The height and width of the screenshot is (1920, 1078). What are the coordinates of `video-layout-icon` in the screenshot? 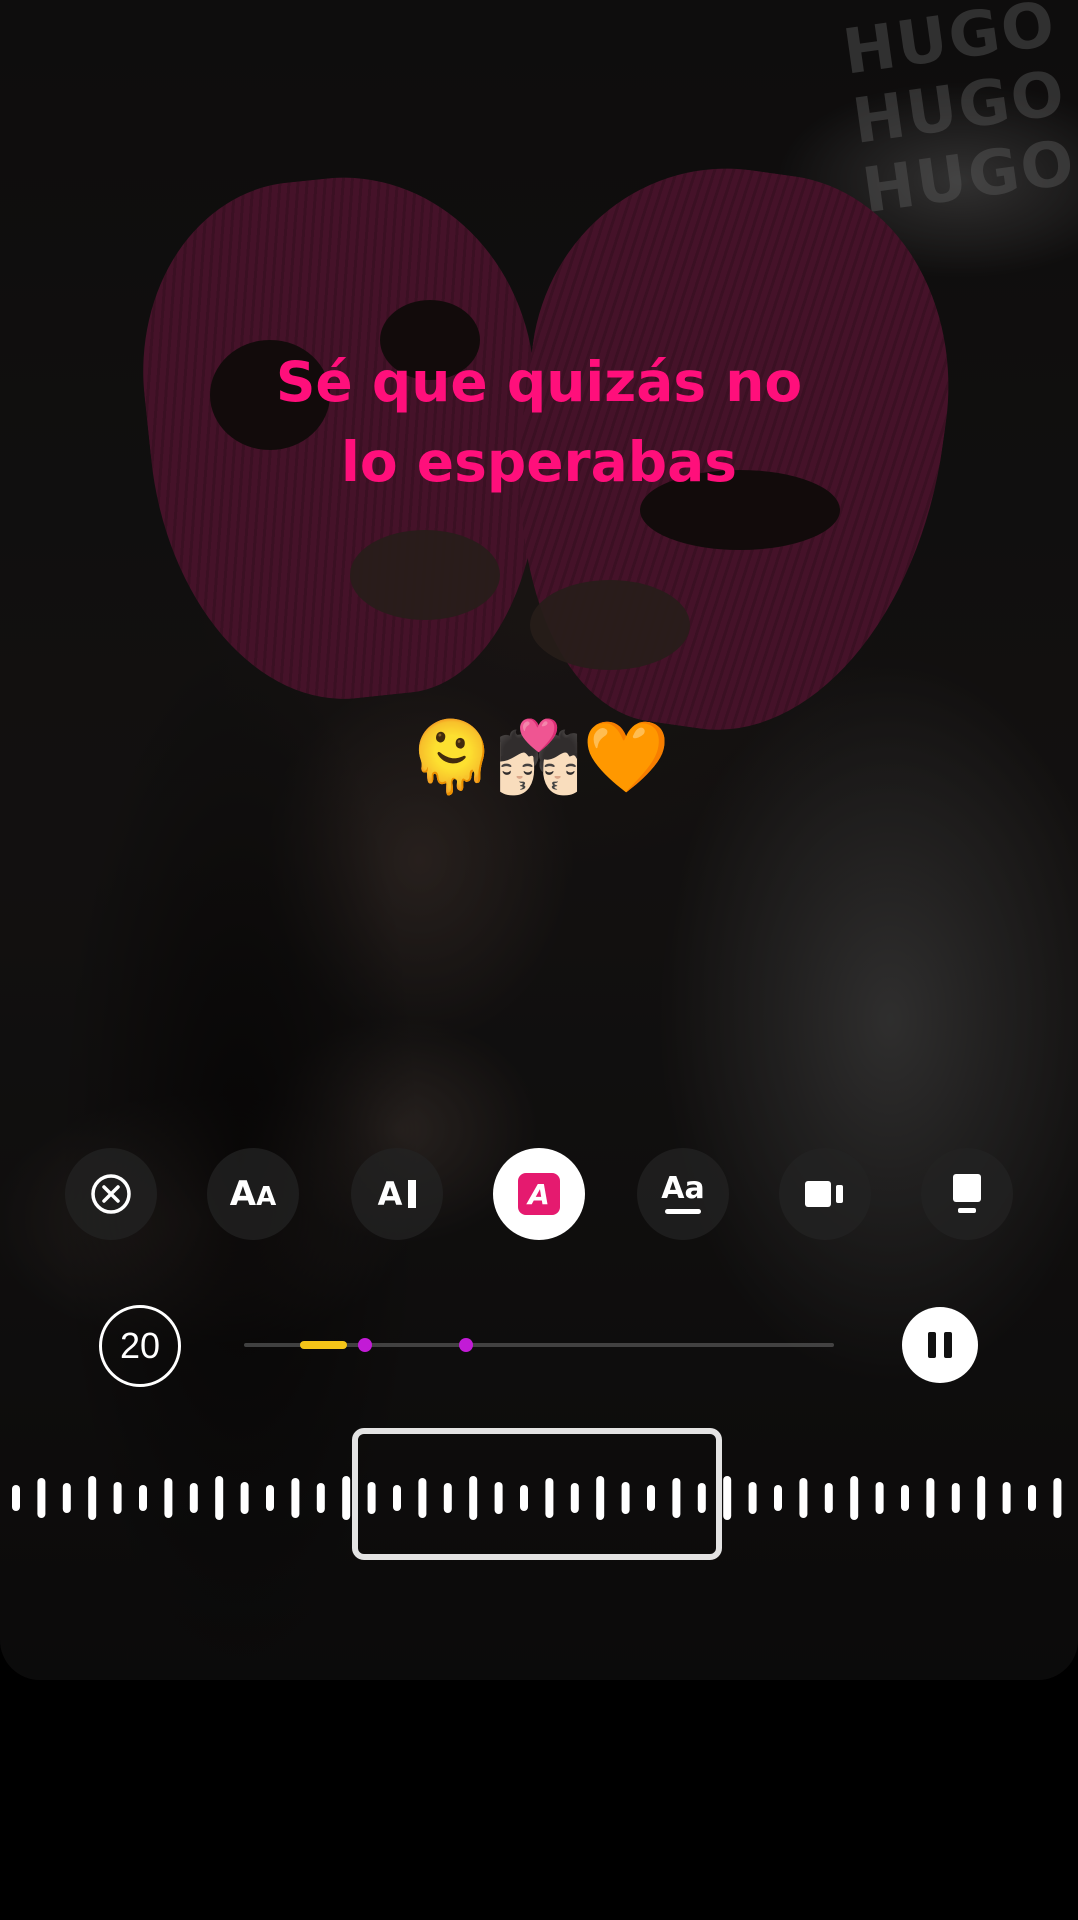 It's located at (824, 1194).